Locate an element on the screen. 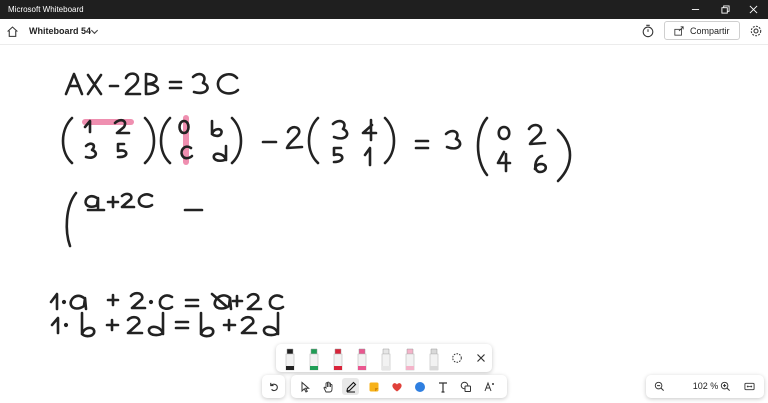 The width and height of the screenshot is (768, 403). gear-icon is located at coordinates (756, 31).